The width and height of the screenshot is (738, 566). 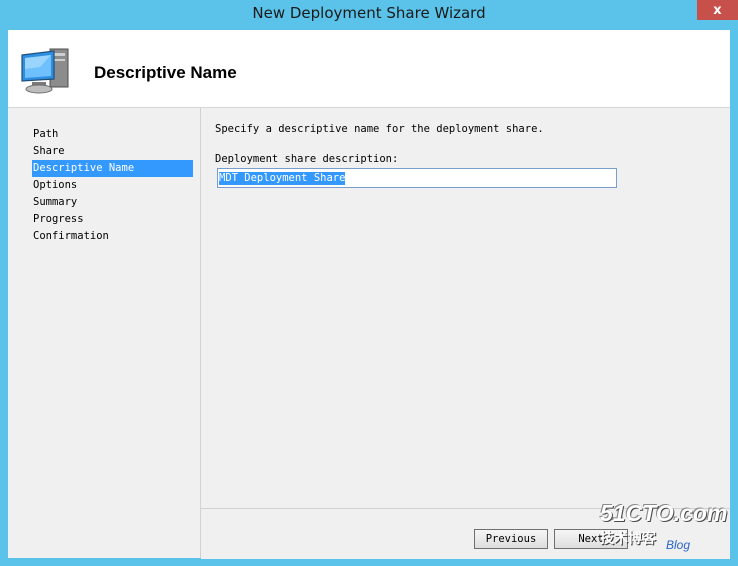 I want to click on window-title: New Deployment Share Wizard, so click(x=369, y=13).